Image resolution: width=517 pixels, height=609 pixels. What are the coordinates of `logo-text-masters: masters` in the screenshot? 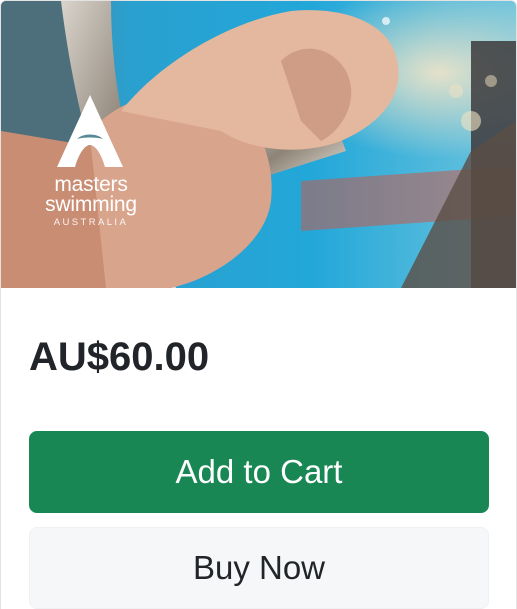 It's located at (91, 184).